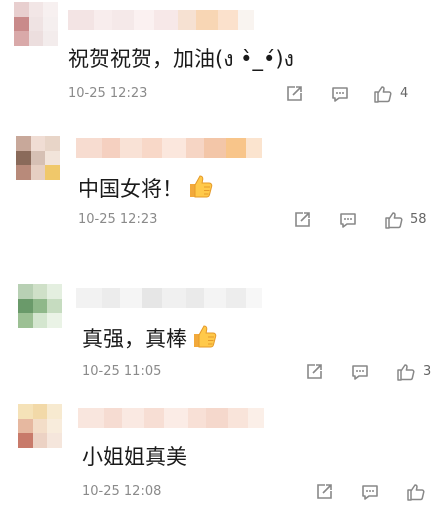 Image resolution: width=444 pixels, height=510 pixels. What do you see at coordinates (427, 371) in the screenshot?
I see `like-count: 3` at bounding box center [427, 371].